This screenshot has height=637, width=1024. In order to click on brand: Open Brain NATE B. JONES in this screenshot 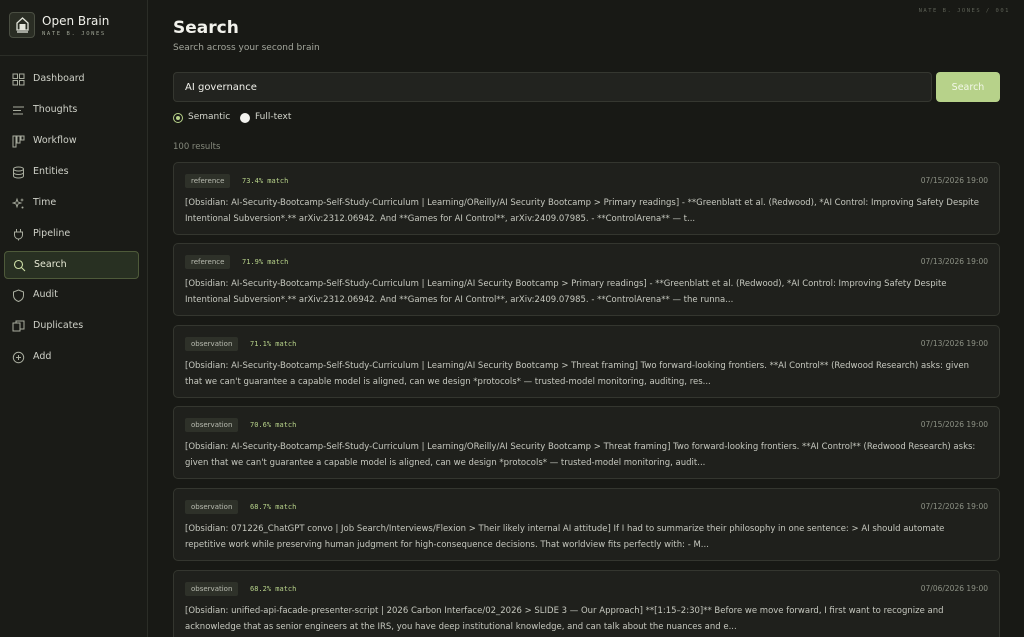, I will do `click(74, 28)`.